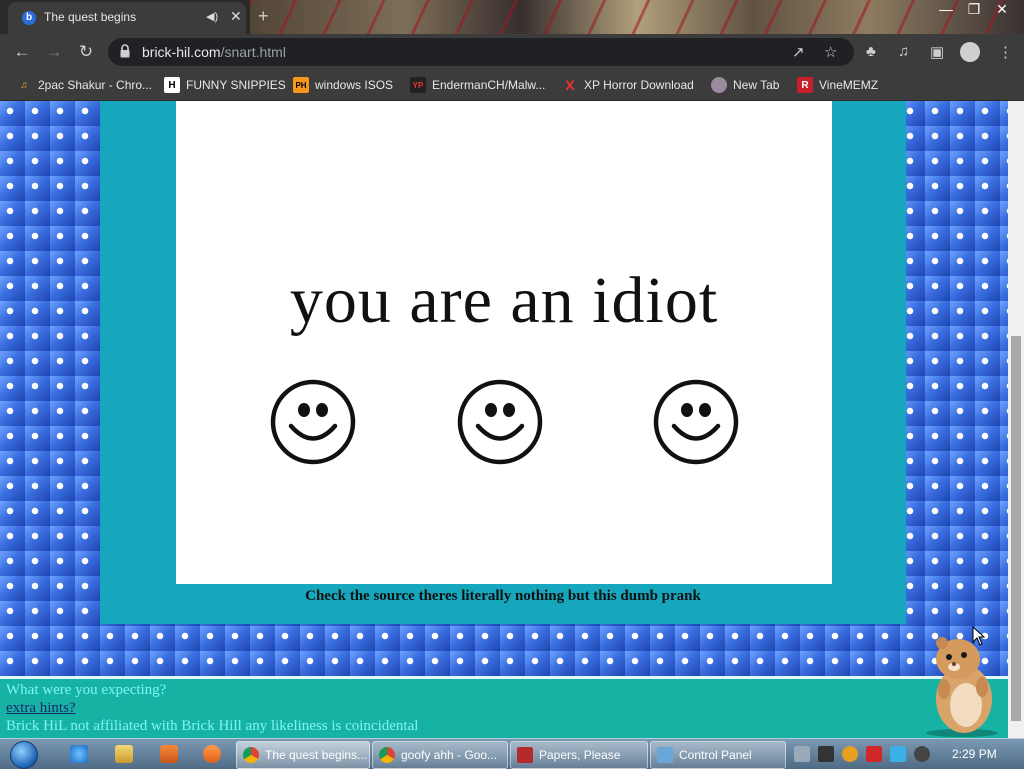  I want to click on taskbar-item-label: Papers, Please, so click(580, 755).